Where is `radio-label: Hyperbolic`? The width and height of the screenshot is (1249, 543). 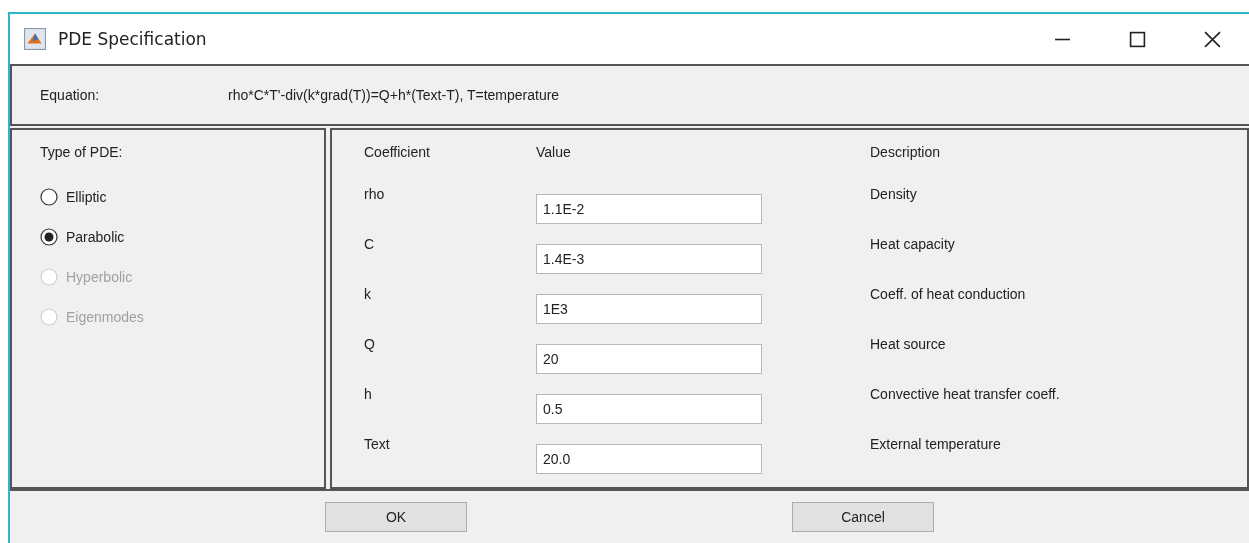
radio-label: Hyperbolic is located at coordinates (99, 277).